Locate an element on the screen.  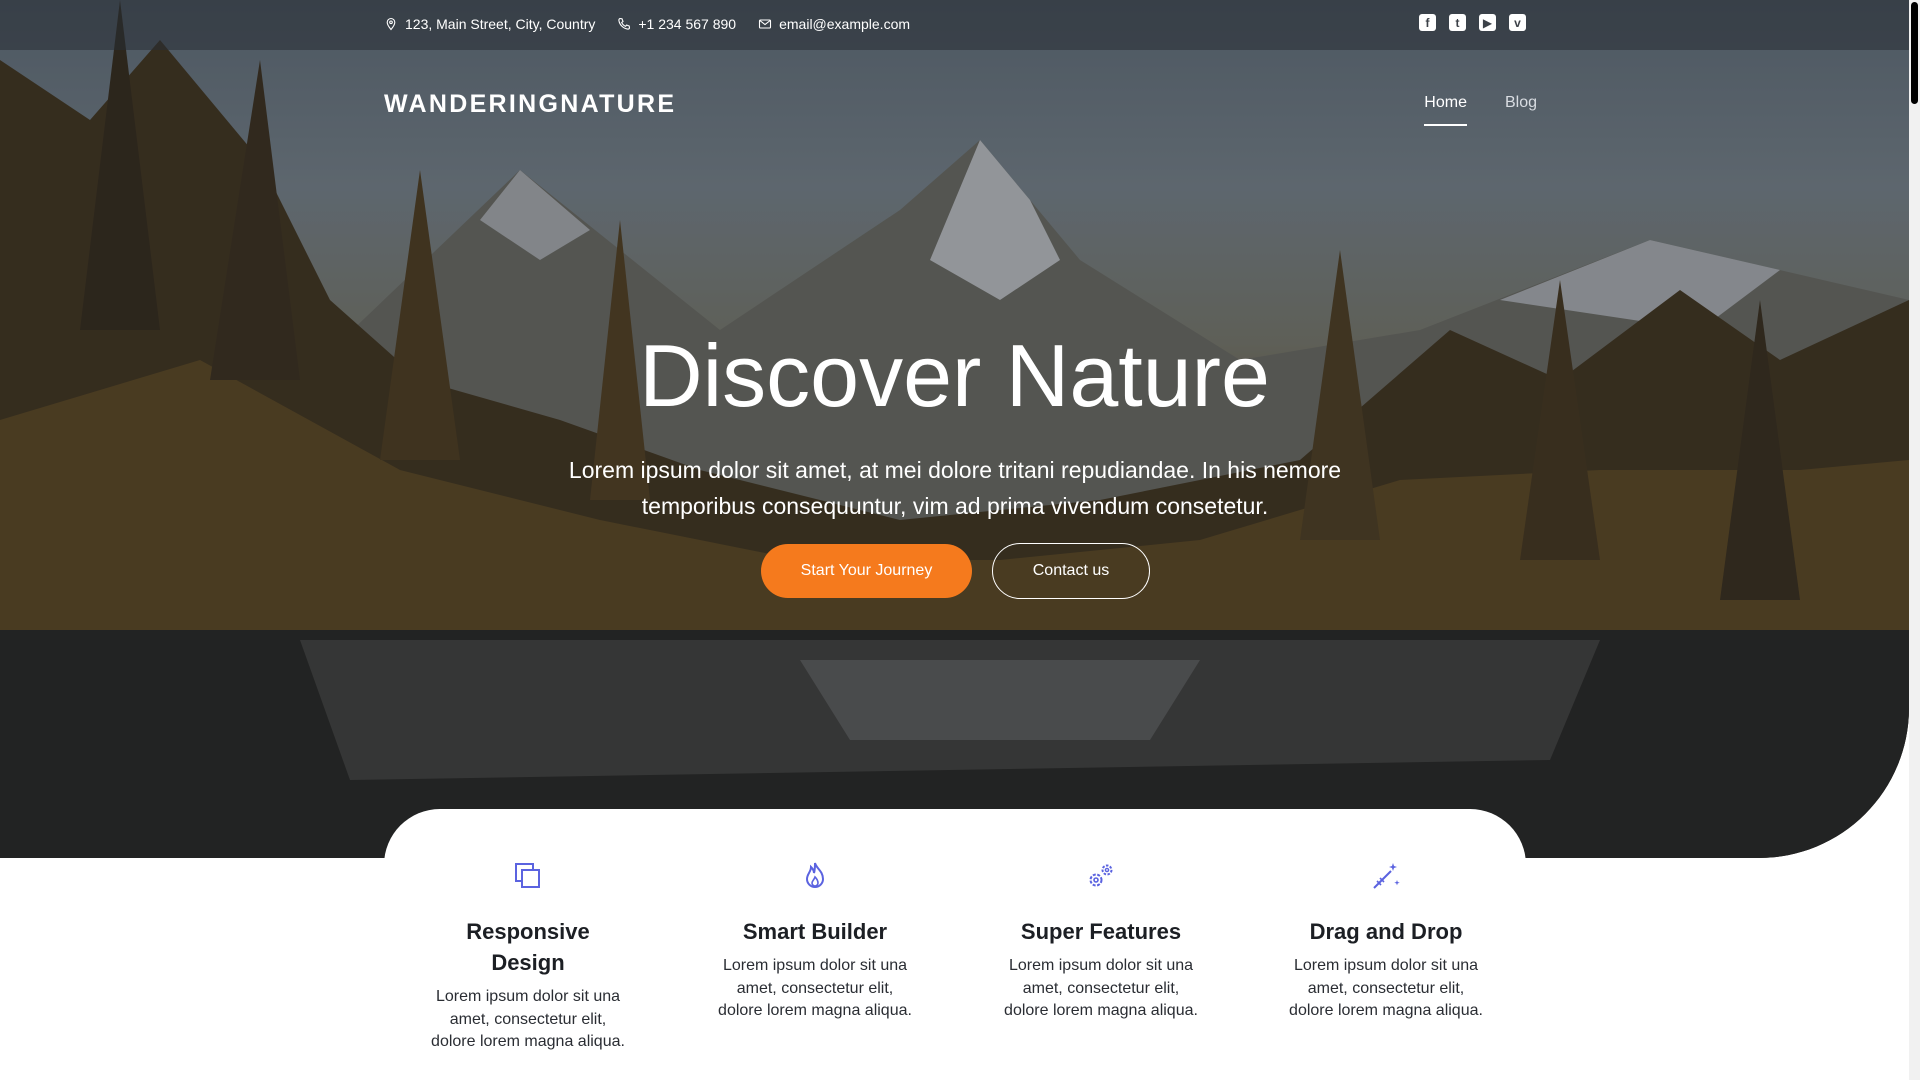
layers-icon is located at coordinates (527, 875).